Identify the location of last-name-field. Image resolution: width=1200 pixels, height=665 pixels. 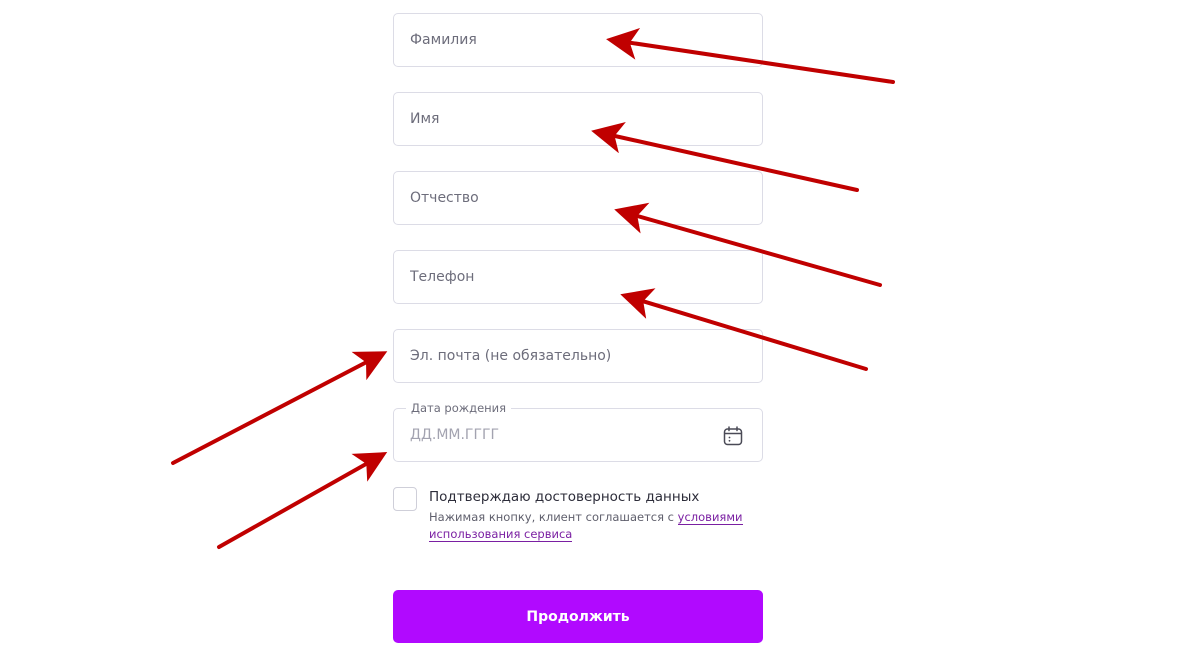
(578, 40).